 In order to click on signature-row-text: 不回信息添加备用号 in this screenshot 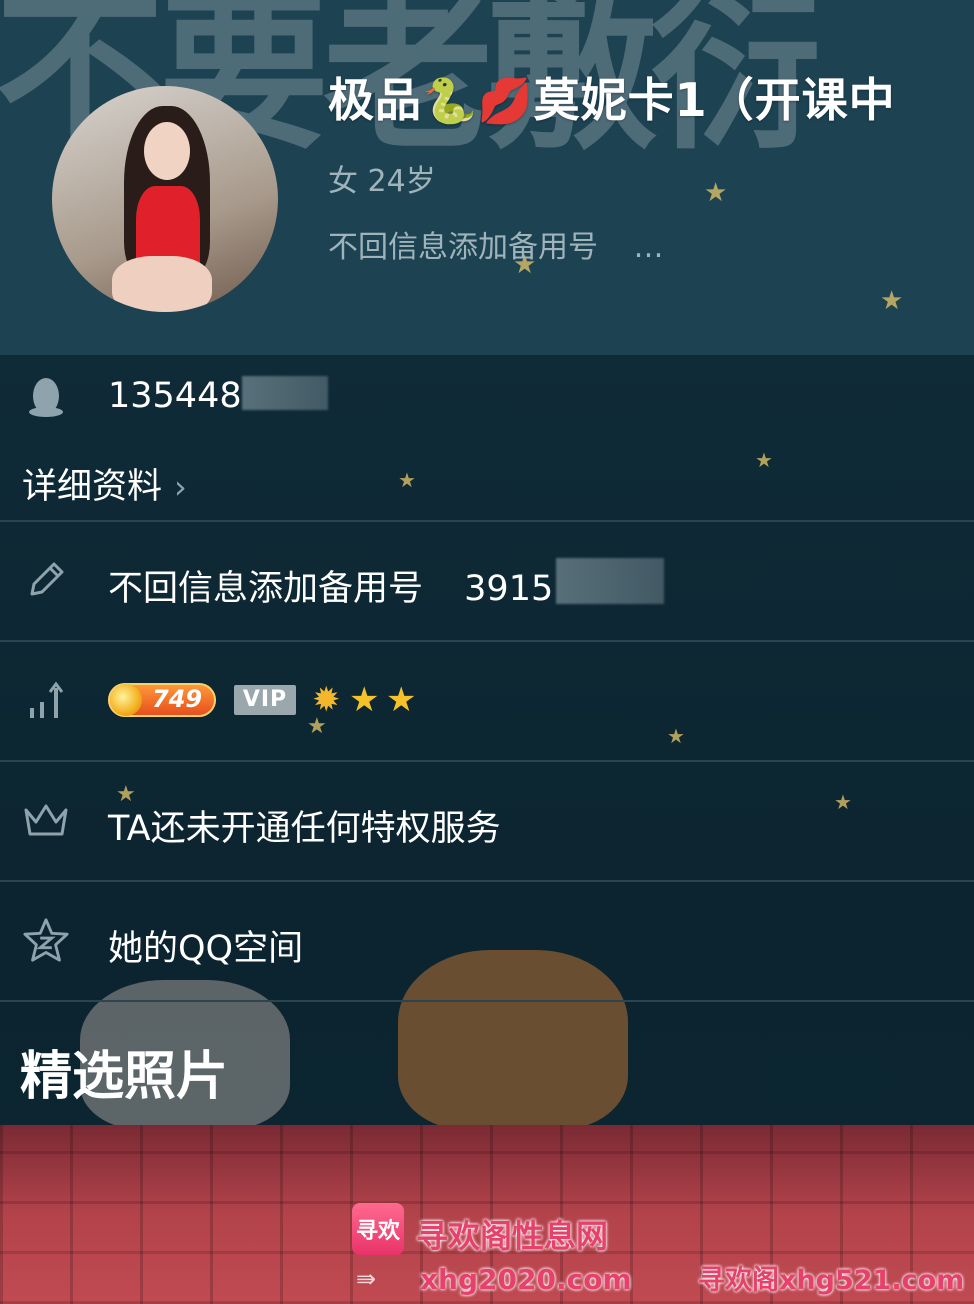, I will do `click(266, 589)`.